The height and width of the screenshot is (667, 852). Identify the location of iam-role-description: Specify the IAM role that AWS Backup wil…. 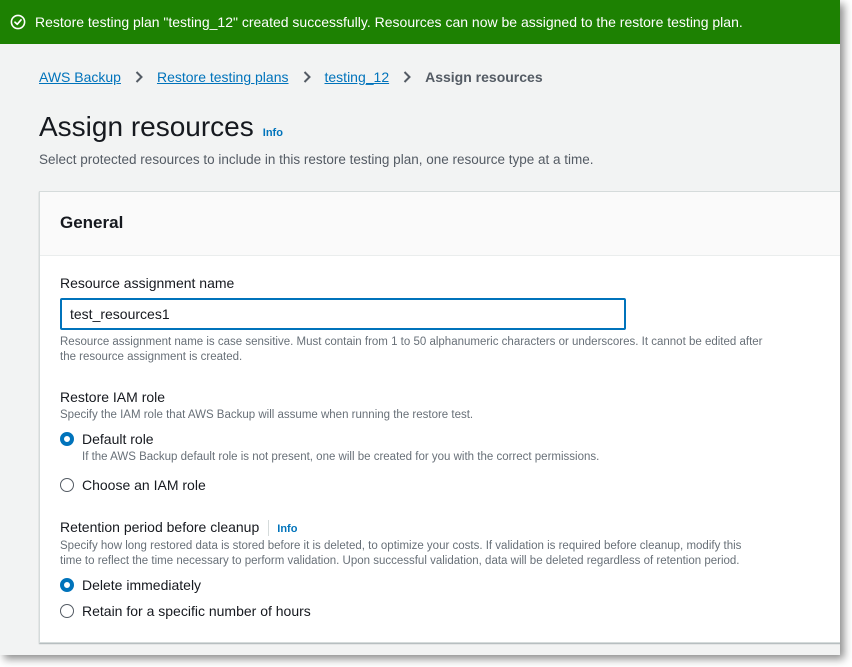
(267, 415).